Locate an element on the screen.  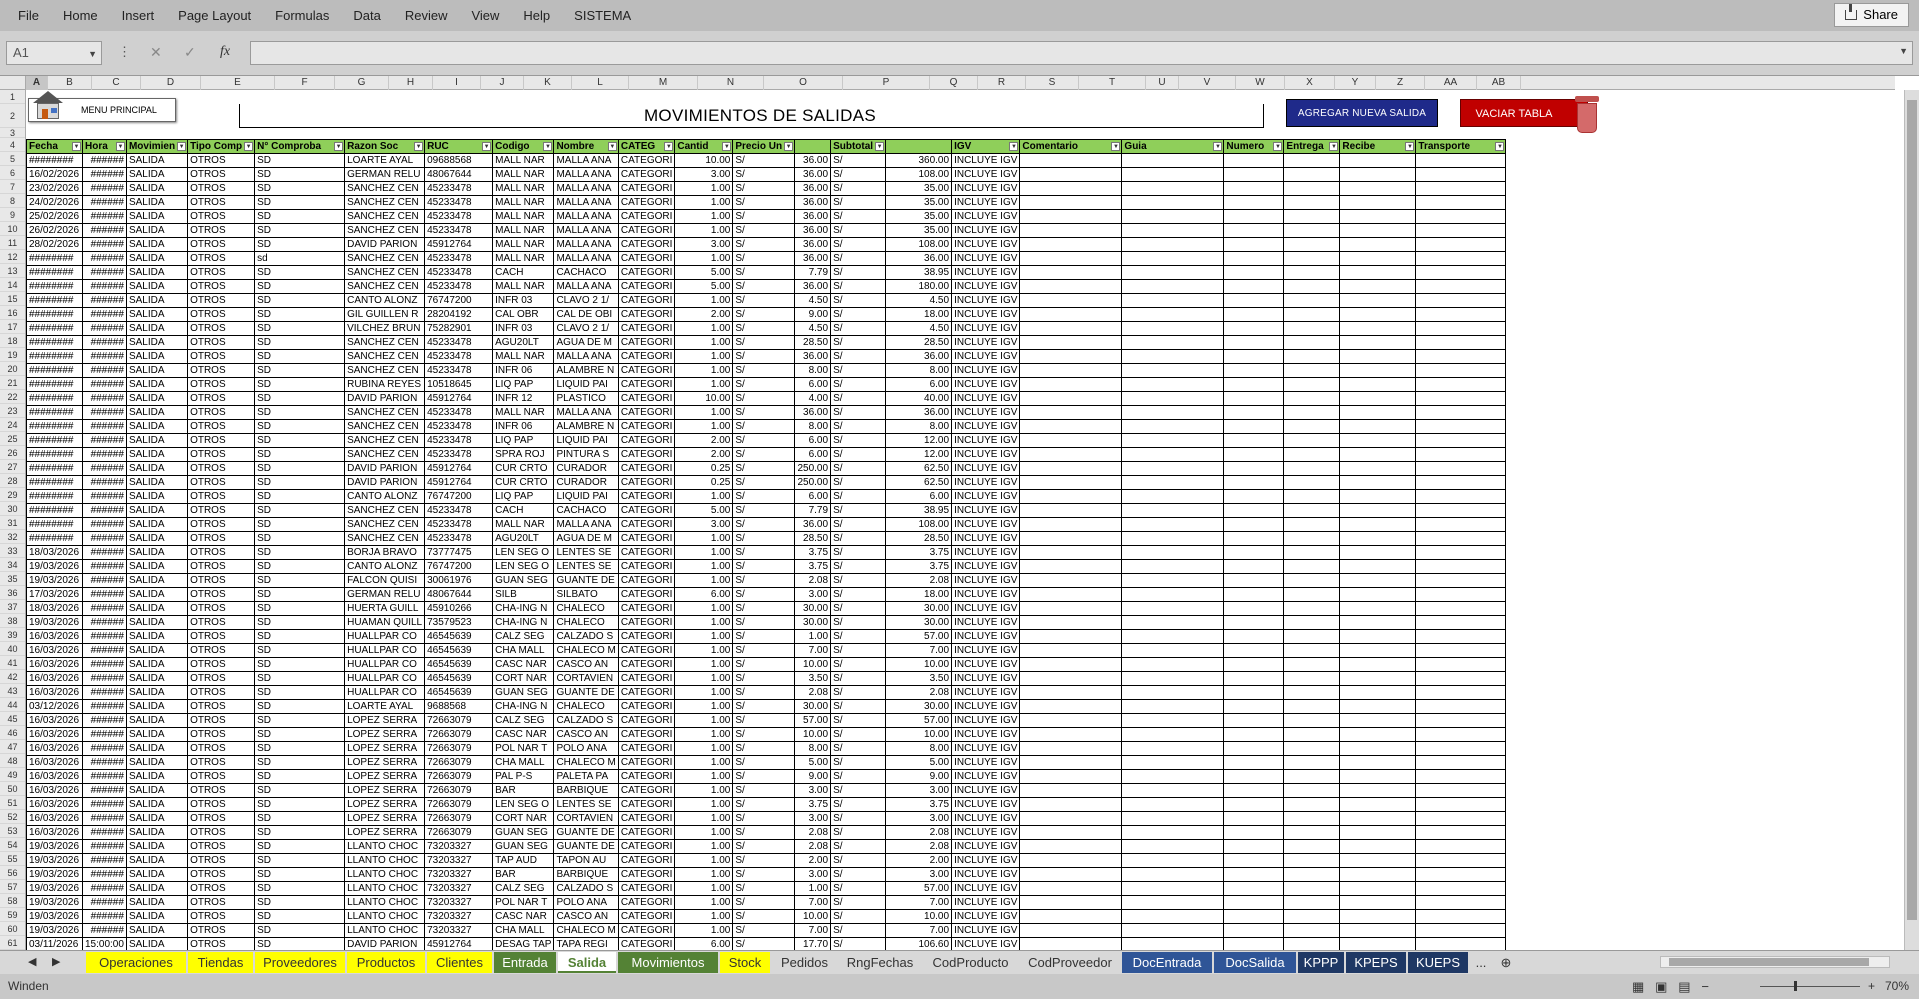
table-header is located at coordinates (813, 146).